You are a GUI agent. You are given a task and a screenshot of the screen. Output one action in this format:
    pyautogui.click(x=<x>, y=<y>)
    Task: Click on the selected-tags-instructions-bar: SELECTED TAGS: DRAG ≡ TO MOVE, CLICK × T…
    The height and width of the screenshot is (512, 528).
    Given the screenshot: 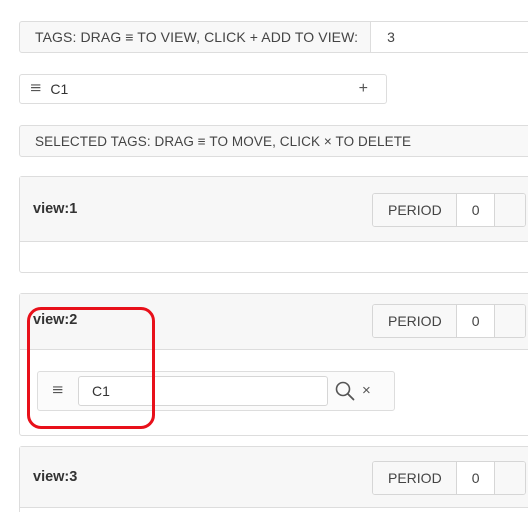 What is the action you would take?
    pyautogui.click(x=273, y=141)
    